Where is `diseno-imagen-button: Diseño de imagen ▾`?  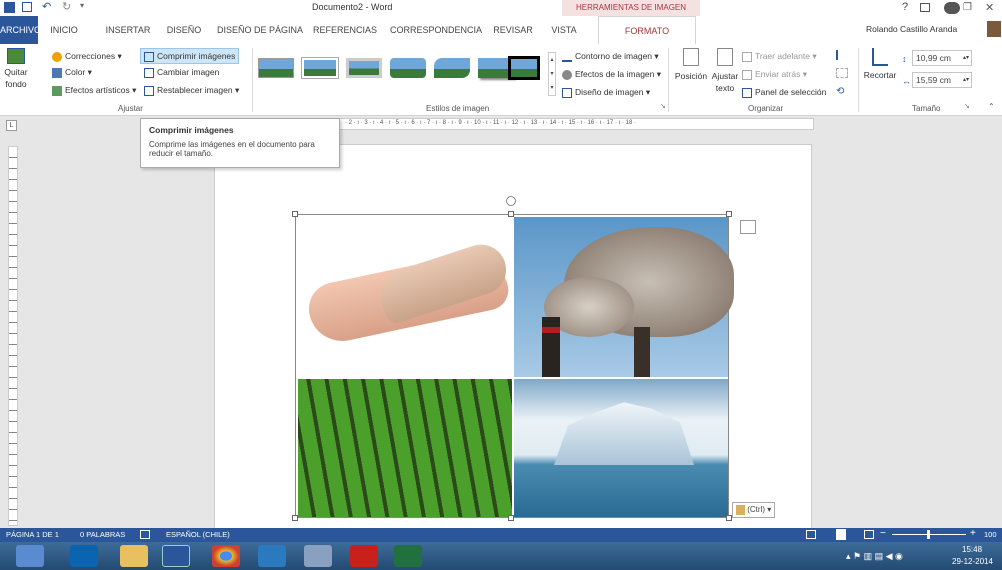
diseno-imagen-button: Diseño de imagen ▾ is located at coordinates (606, 92).